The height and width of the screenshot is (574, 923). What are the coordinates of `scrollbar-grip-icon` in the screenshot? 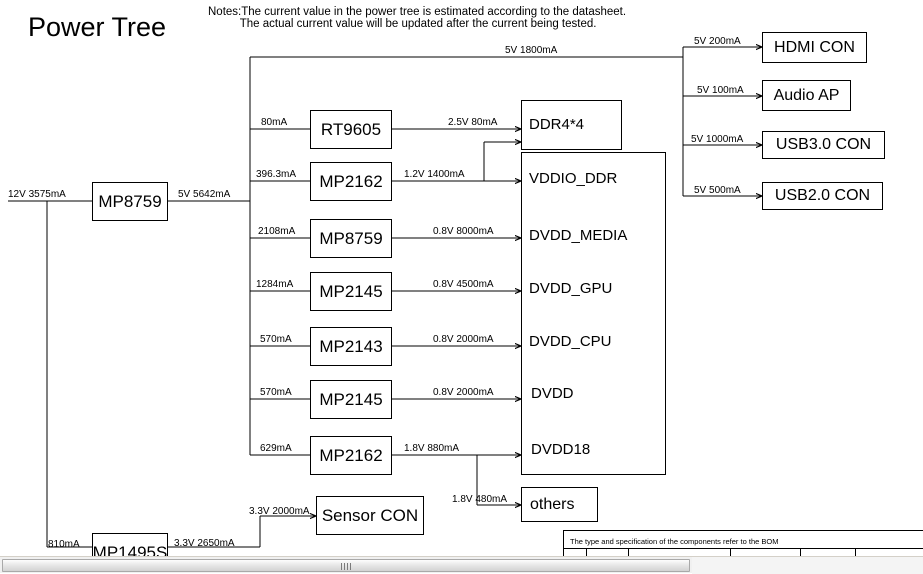 It's located at (346, 566).